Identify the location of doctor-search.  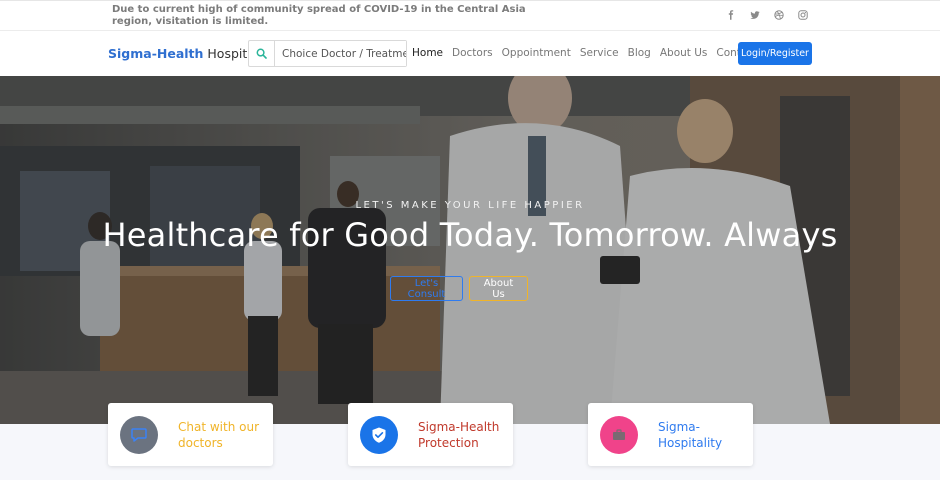
(327, 53).